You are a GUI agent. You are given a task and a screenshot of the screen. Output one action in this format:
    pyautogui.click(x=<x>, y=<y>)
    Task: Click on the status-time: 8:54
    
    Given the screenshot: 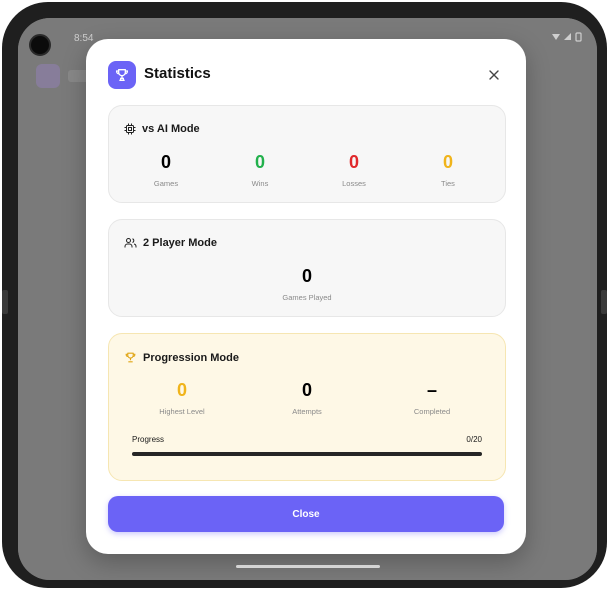 What is the action you would take?
    pyautogui.click(x=84, y=38)
    